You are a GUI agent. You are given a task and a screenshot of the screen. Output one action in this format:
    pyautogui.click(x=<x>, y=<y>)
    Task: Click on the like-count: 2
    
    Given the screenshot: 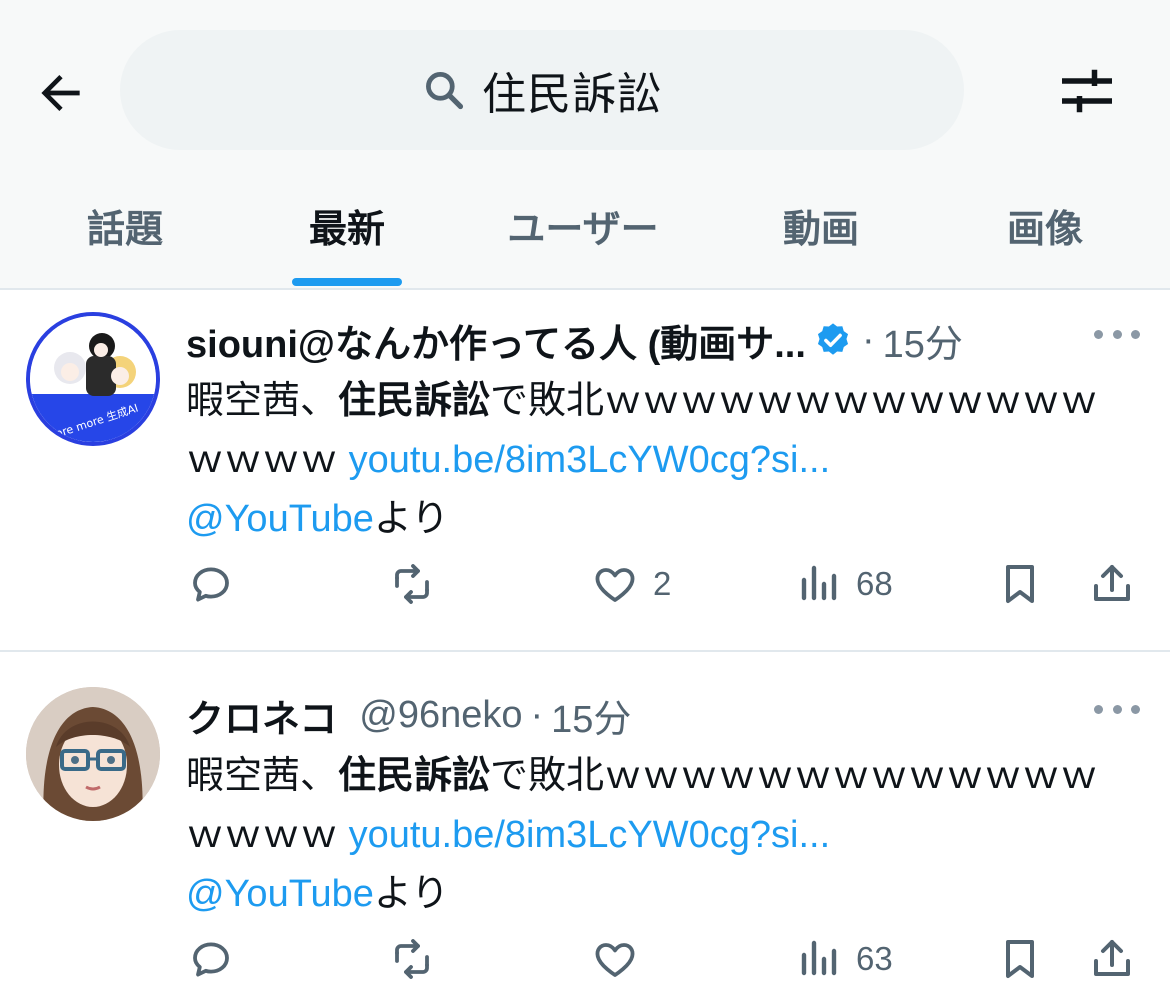 What is the action you would take?
    pyautogui.click(x=662, y=583)
    